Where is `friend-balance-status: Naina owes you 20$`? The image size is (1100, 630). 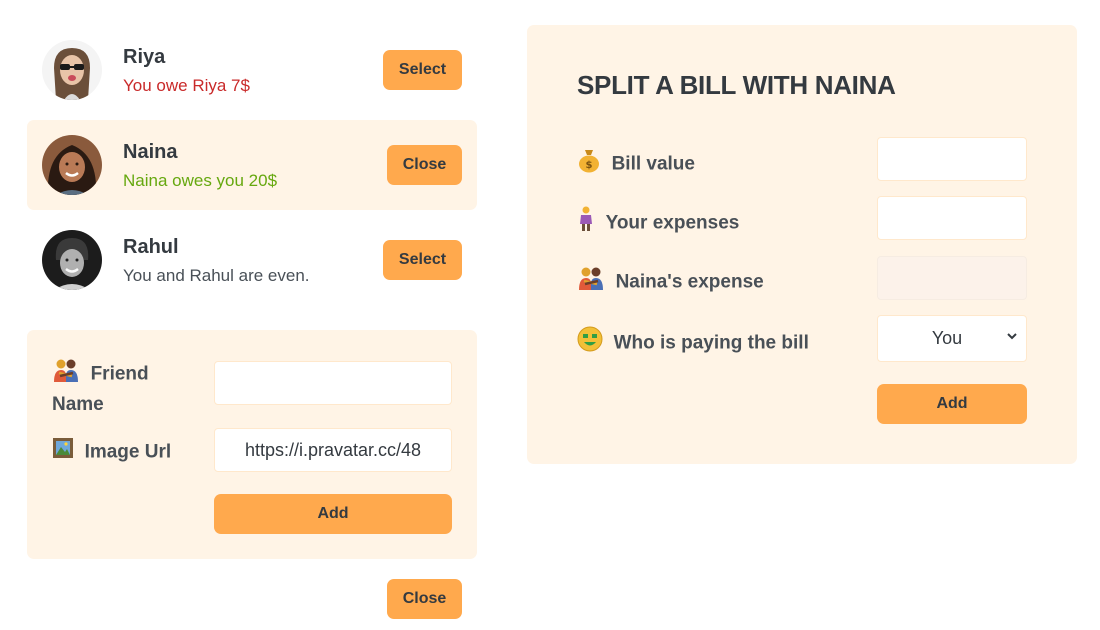 friend-balance-status: Naina owes you 20$ is located at coordinates (200, 180).